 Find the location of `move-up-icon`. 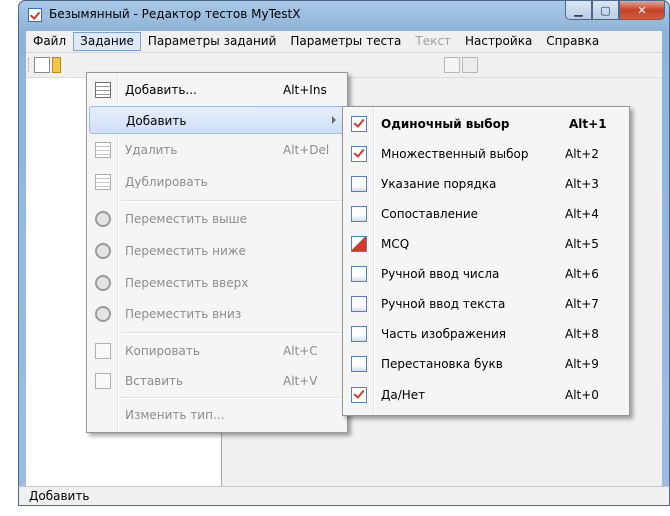

move-up-icon is located at coordinates (103, 219).